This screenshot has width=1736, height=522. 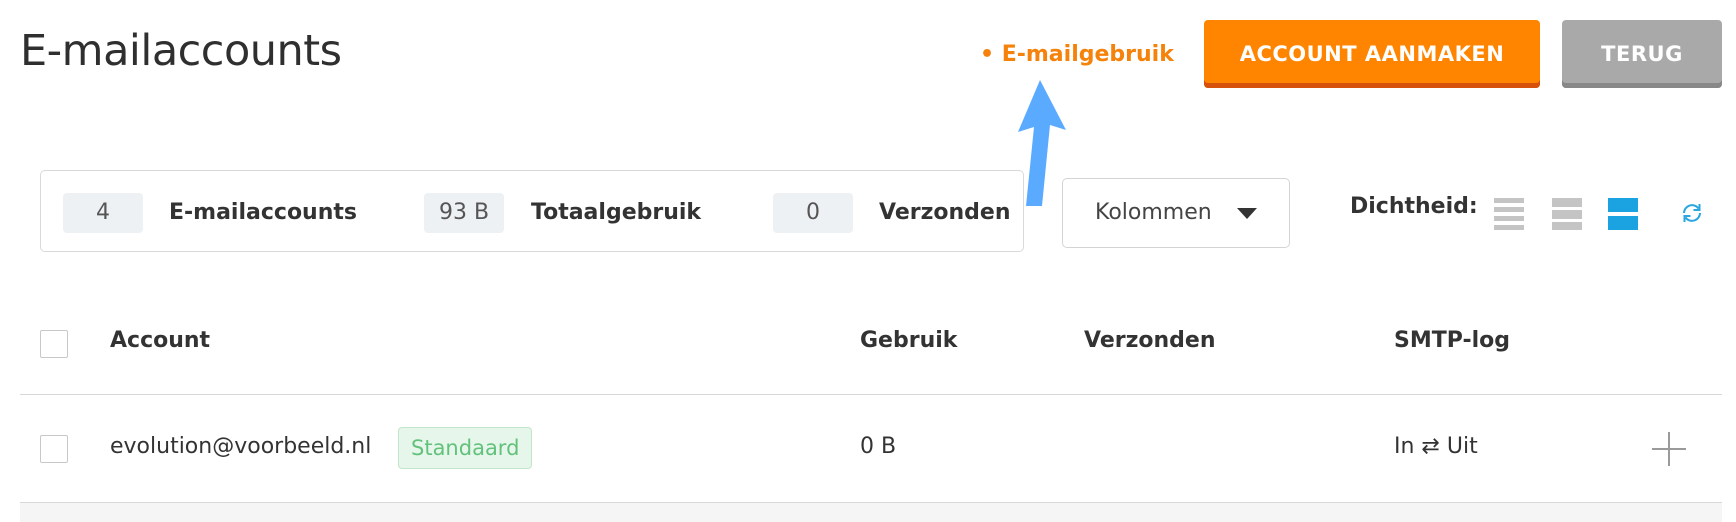 I want to click on select-all-checkbox, so click(x=54, y=344).